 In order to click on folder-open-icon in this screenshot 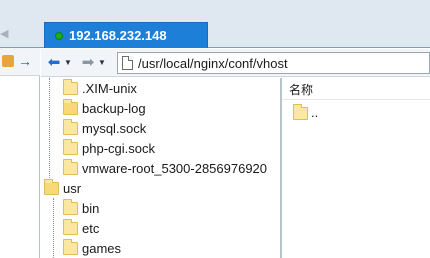, I will do `click(51, 187)`.